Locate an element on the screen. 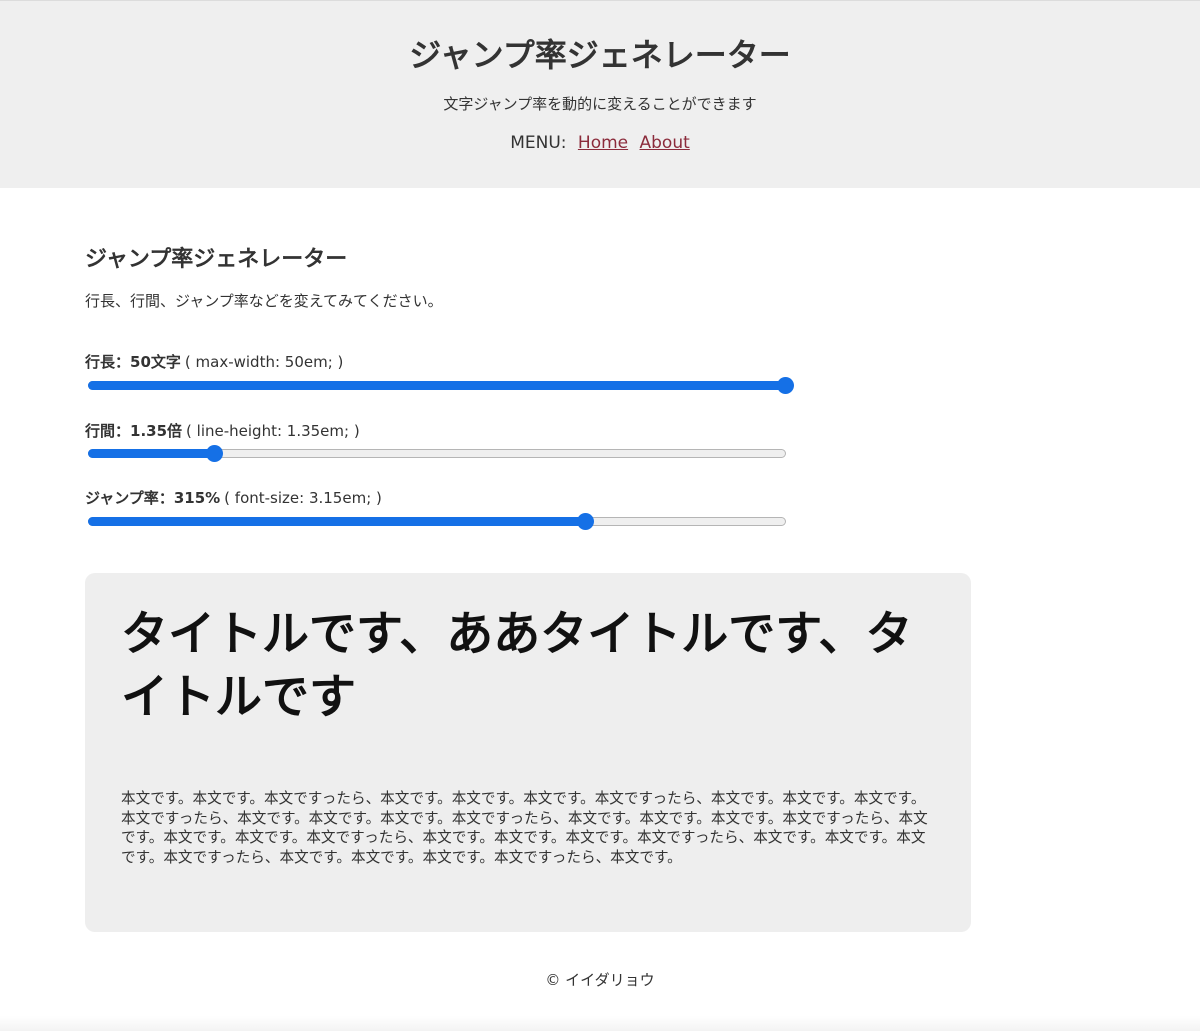 Image resolution: width=1200 pixels, height=1031 pixels. line-height-slider-fill is located at coordinates (152, 453).